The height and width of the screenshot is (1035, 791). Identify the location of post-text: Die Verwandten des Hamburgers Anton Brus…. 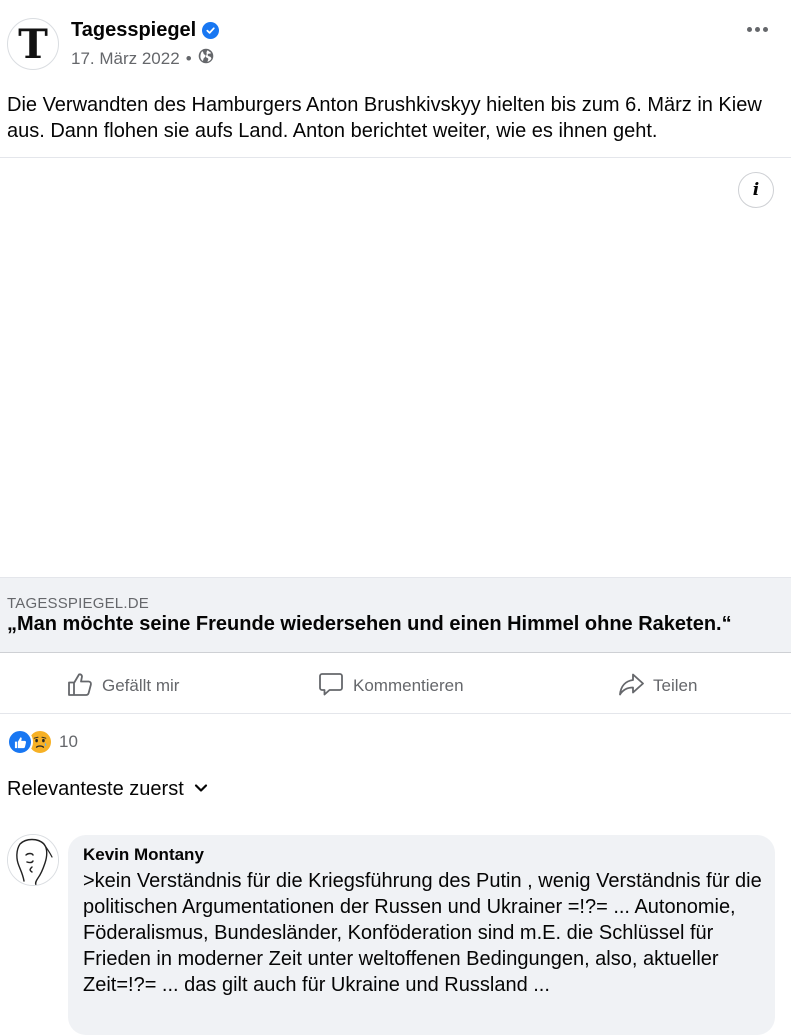
(384, 118).